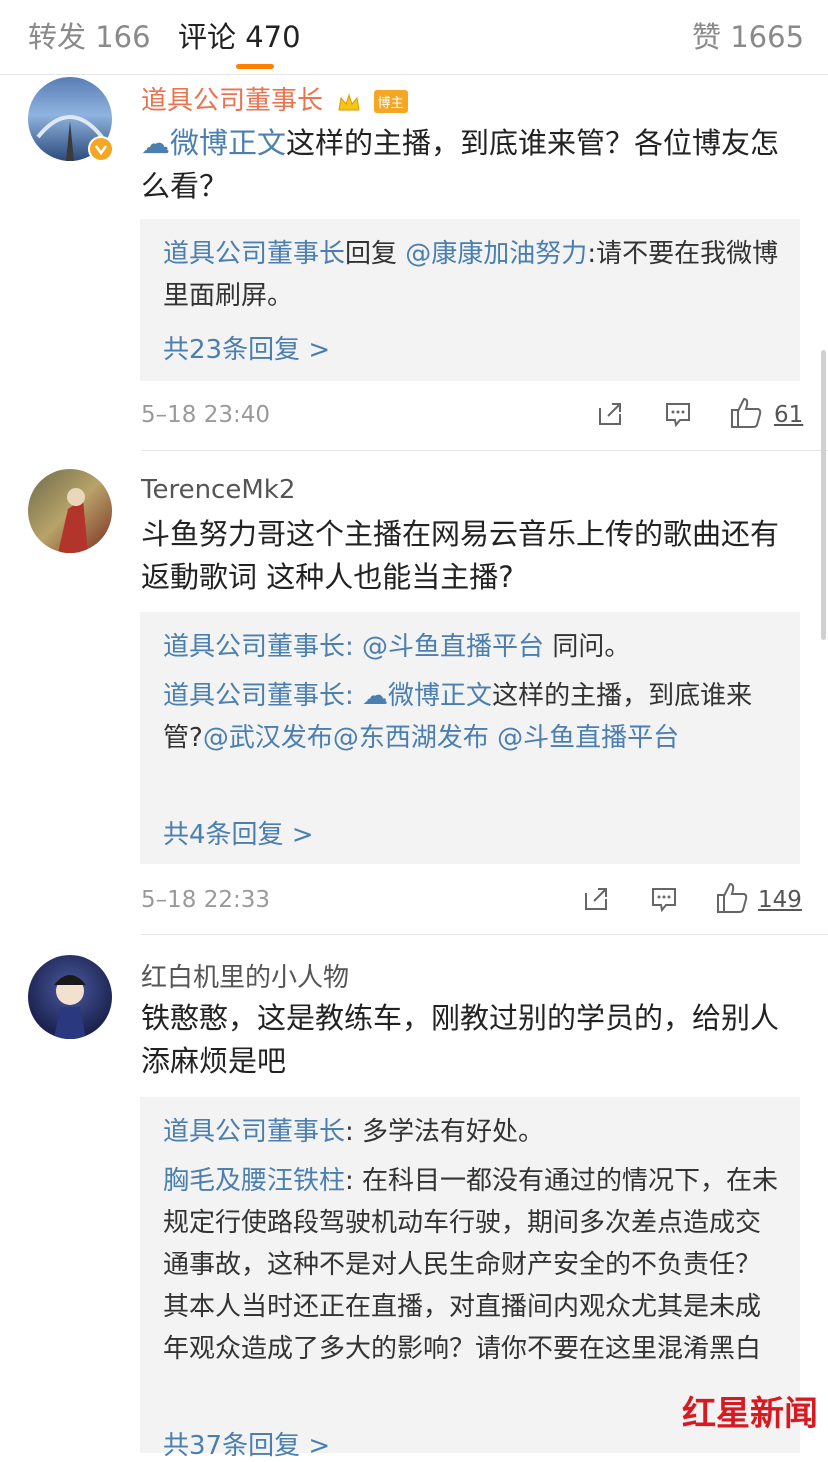 The width and height of the screenshot is (828, 1462). Describe the element at coordinates (246, 1443) in the screenshot. I see `more-replies-link: 共37条回复 >` at that location.